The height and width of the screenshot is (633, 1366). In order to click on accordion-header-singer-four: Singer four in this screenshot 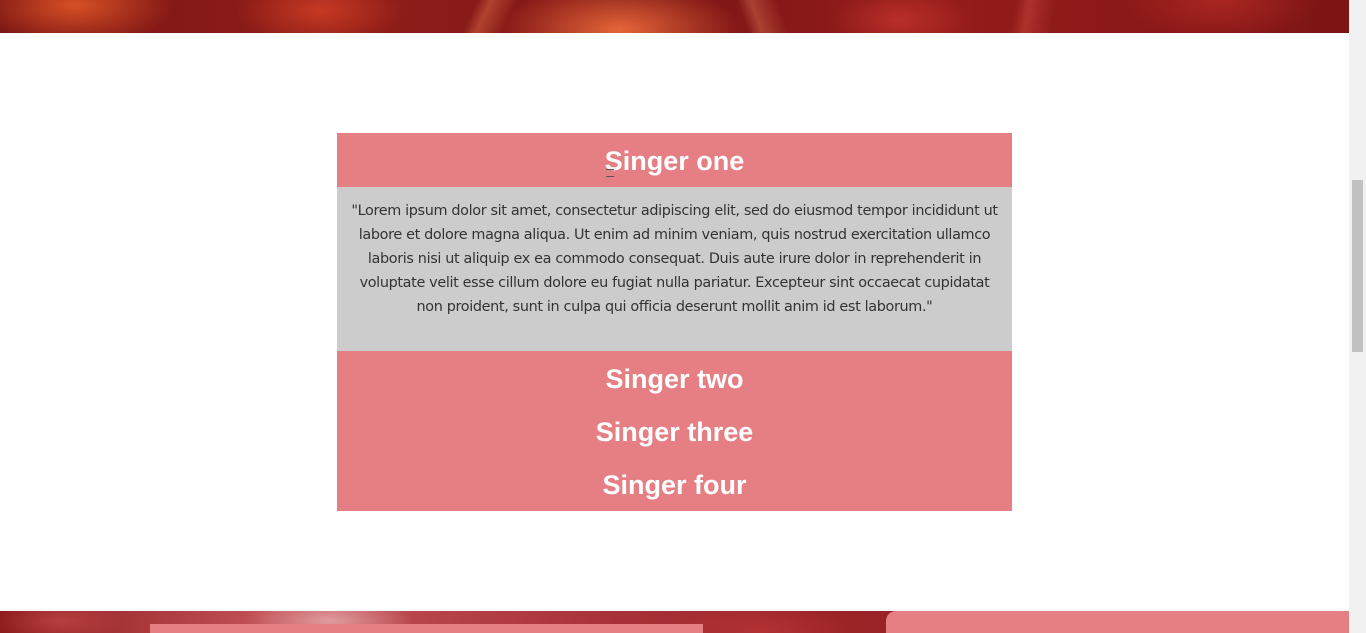, I will do `click(674, 484)`.